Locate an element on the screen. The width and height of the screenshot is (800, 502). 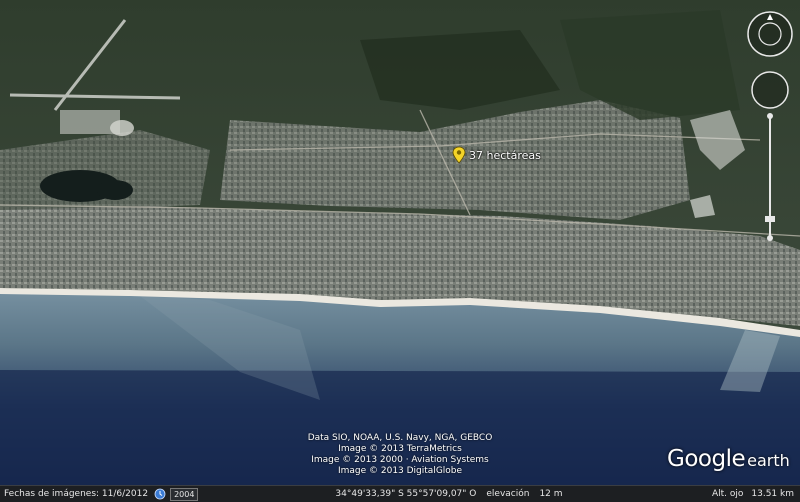
elevation-value: 12 m is located at coordinates (551, 494).